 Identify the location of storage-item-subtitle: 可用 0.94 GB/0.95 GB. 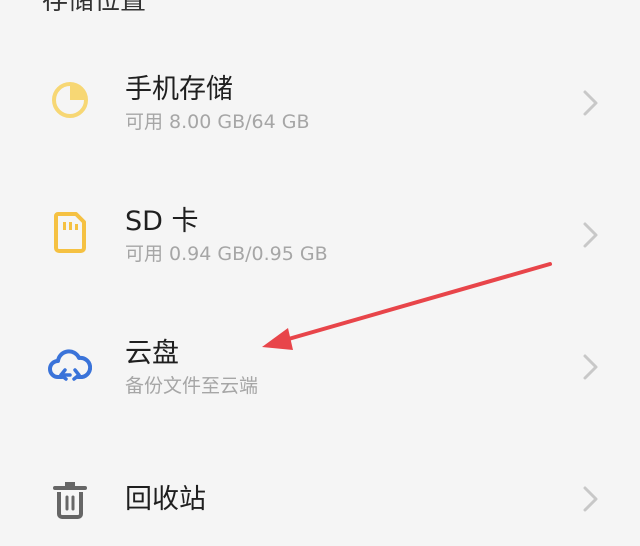
(226, 254).